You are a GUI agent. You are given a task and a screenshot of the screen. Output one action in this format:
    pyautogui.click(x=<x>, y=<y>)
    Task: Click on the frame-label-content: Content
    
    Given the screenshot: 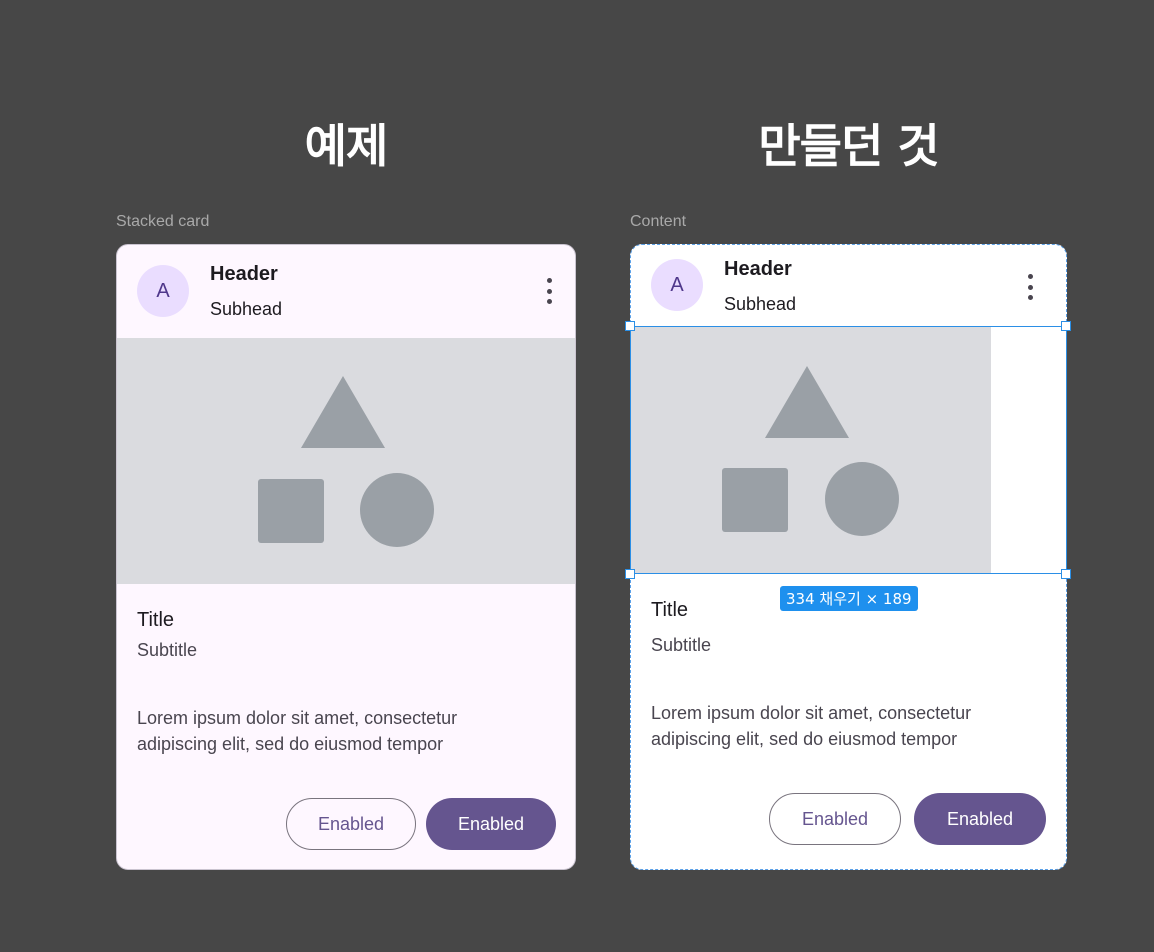 What is the action you would take?
    pyautogui.click(x=658, y=222)
    